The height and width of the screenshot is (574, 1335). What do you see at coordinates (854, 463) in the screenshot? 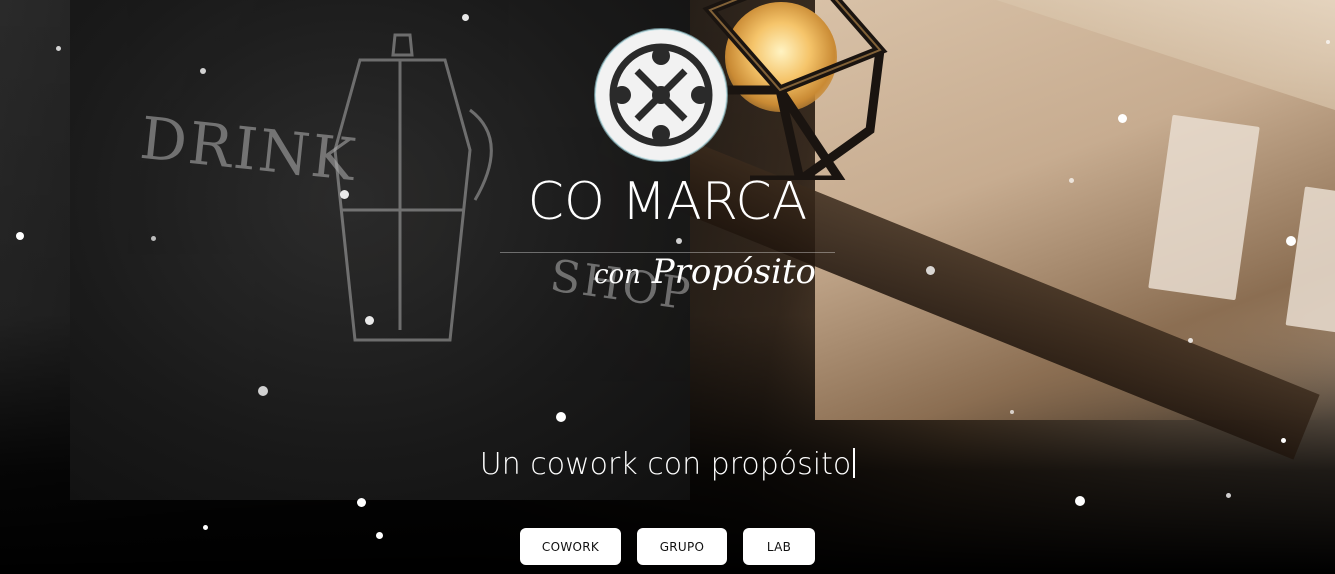
I see `typing-cursor` at bounding box center [854, 463].